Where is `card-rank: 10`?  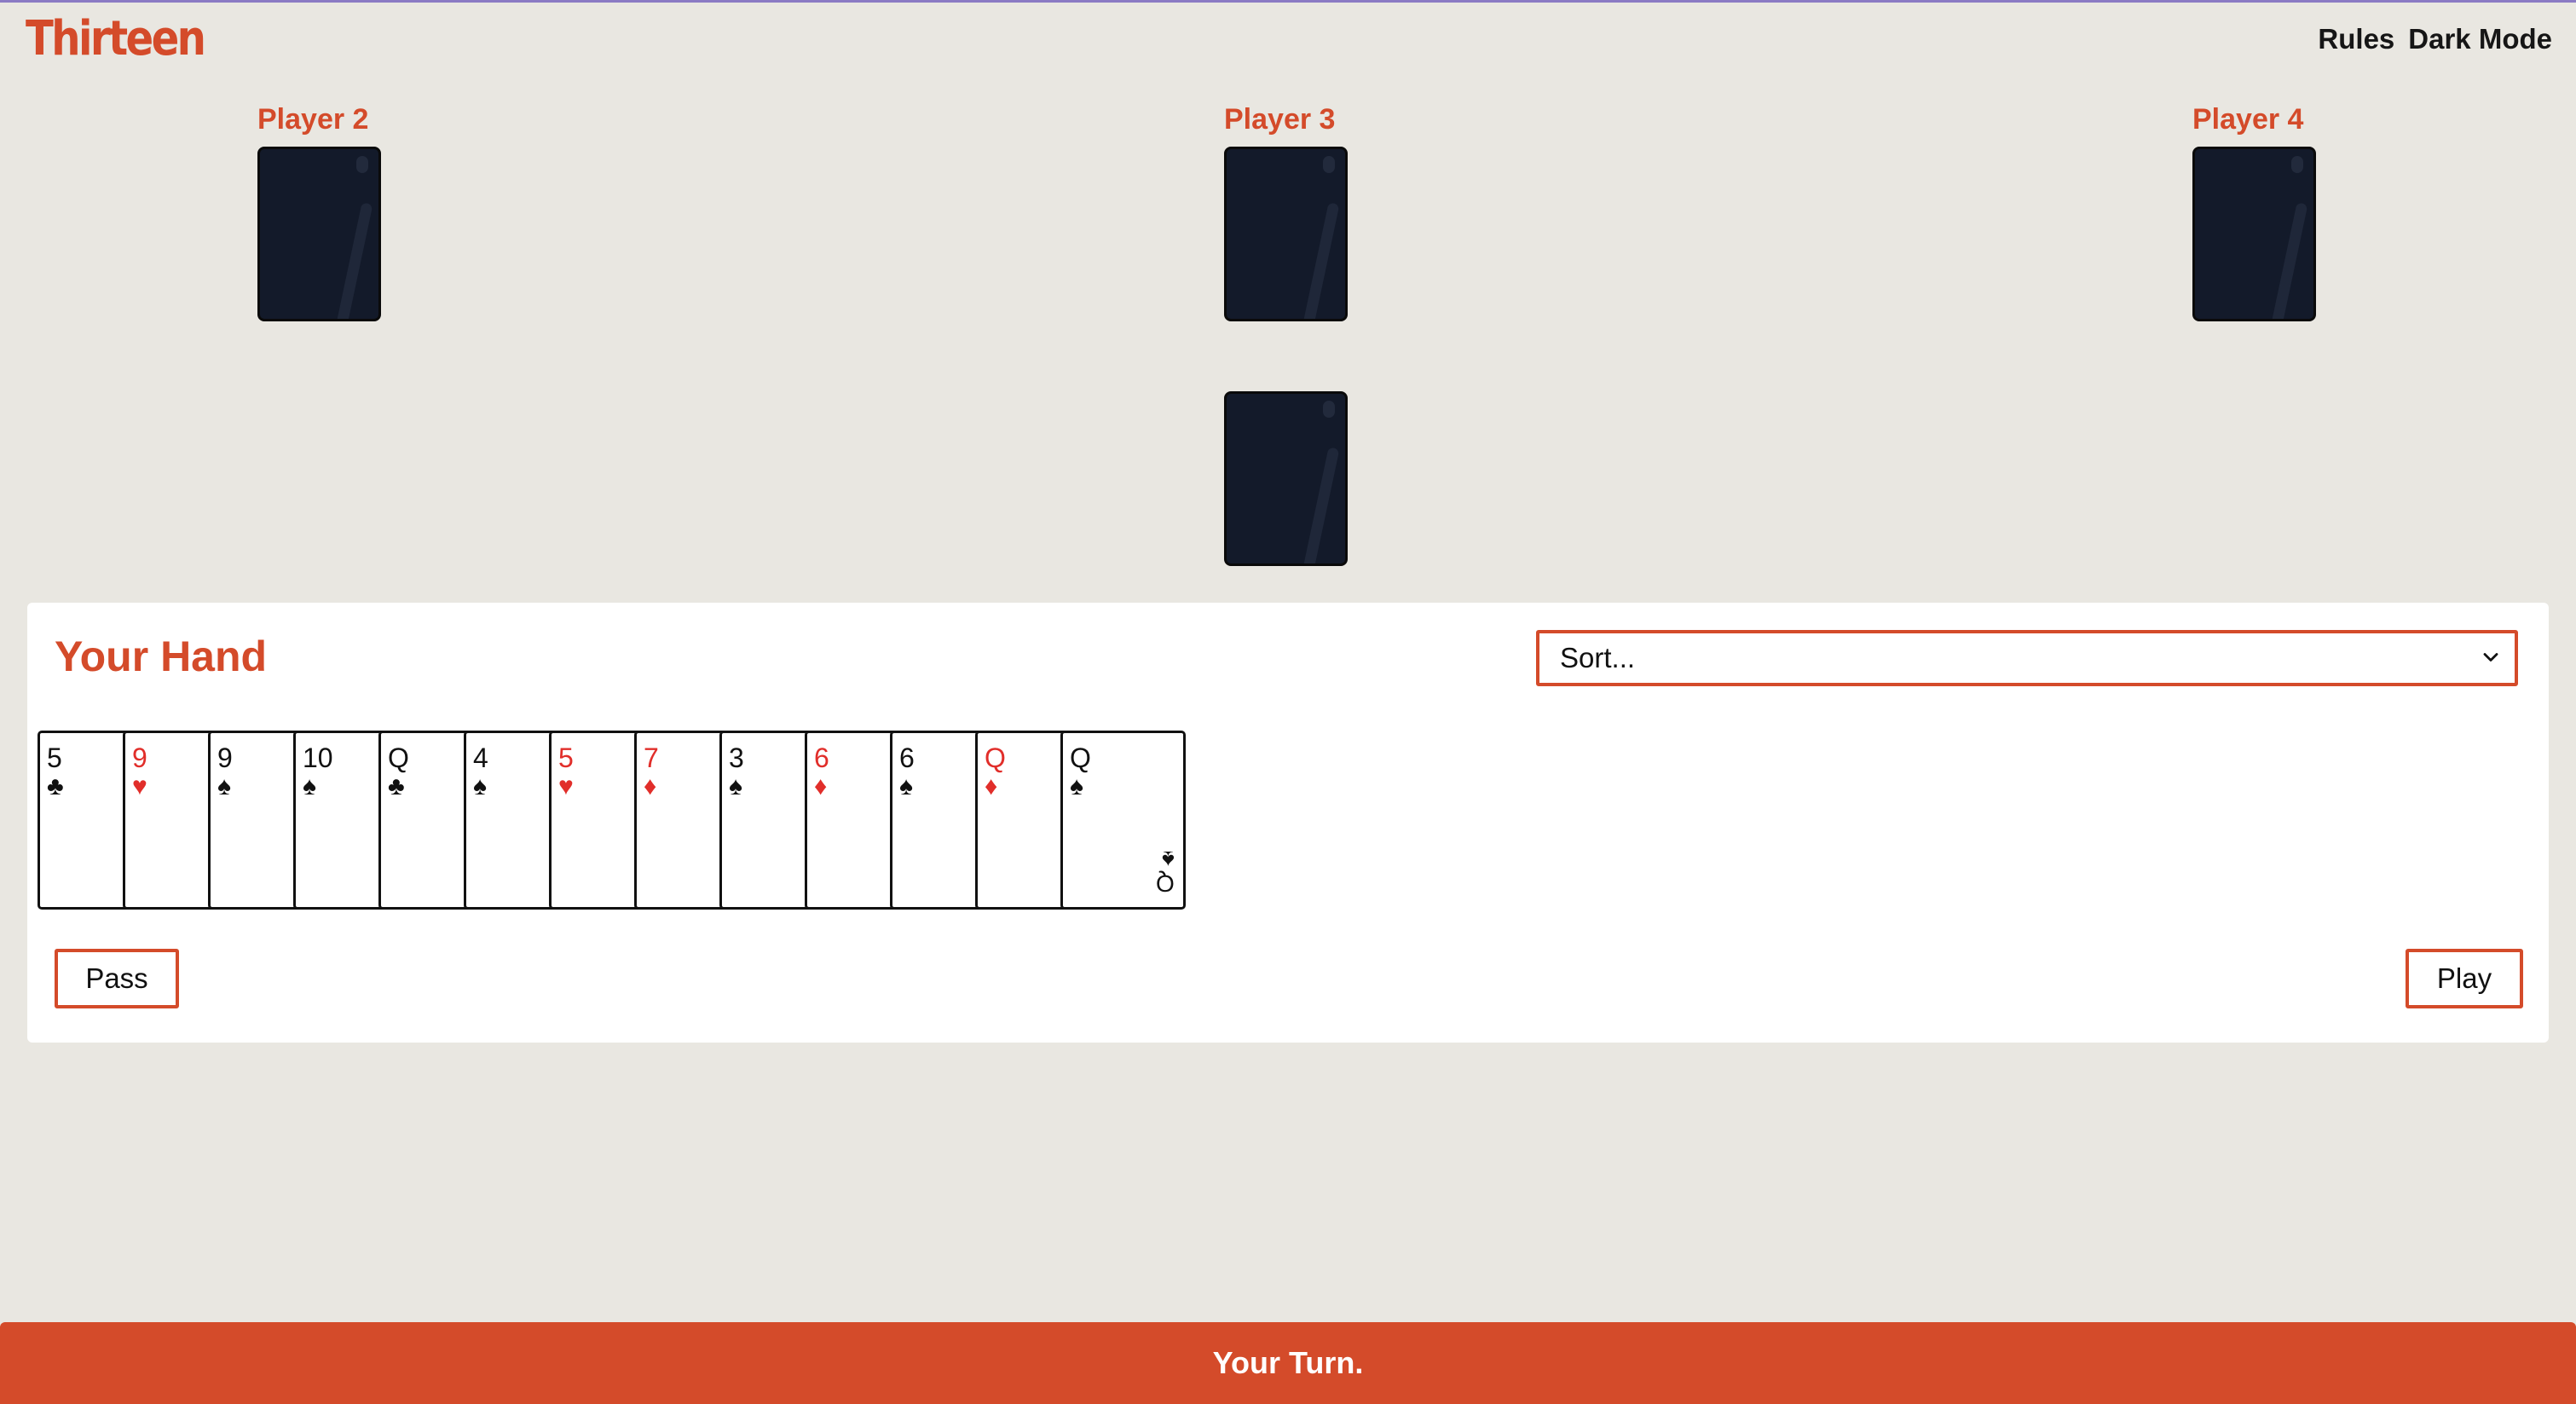 card-rank: 10 is located at coordinates (318, 757).